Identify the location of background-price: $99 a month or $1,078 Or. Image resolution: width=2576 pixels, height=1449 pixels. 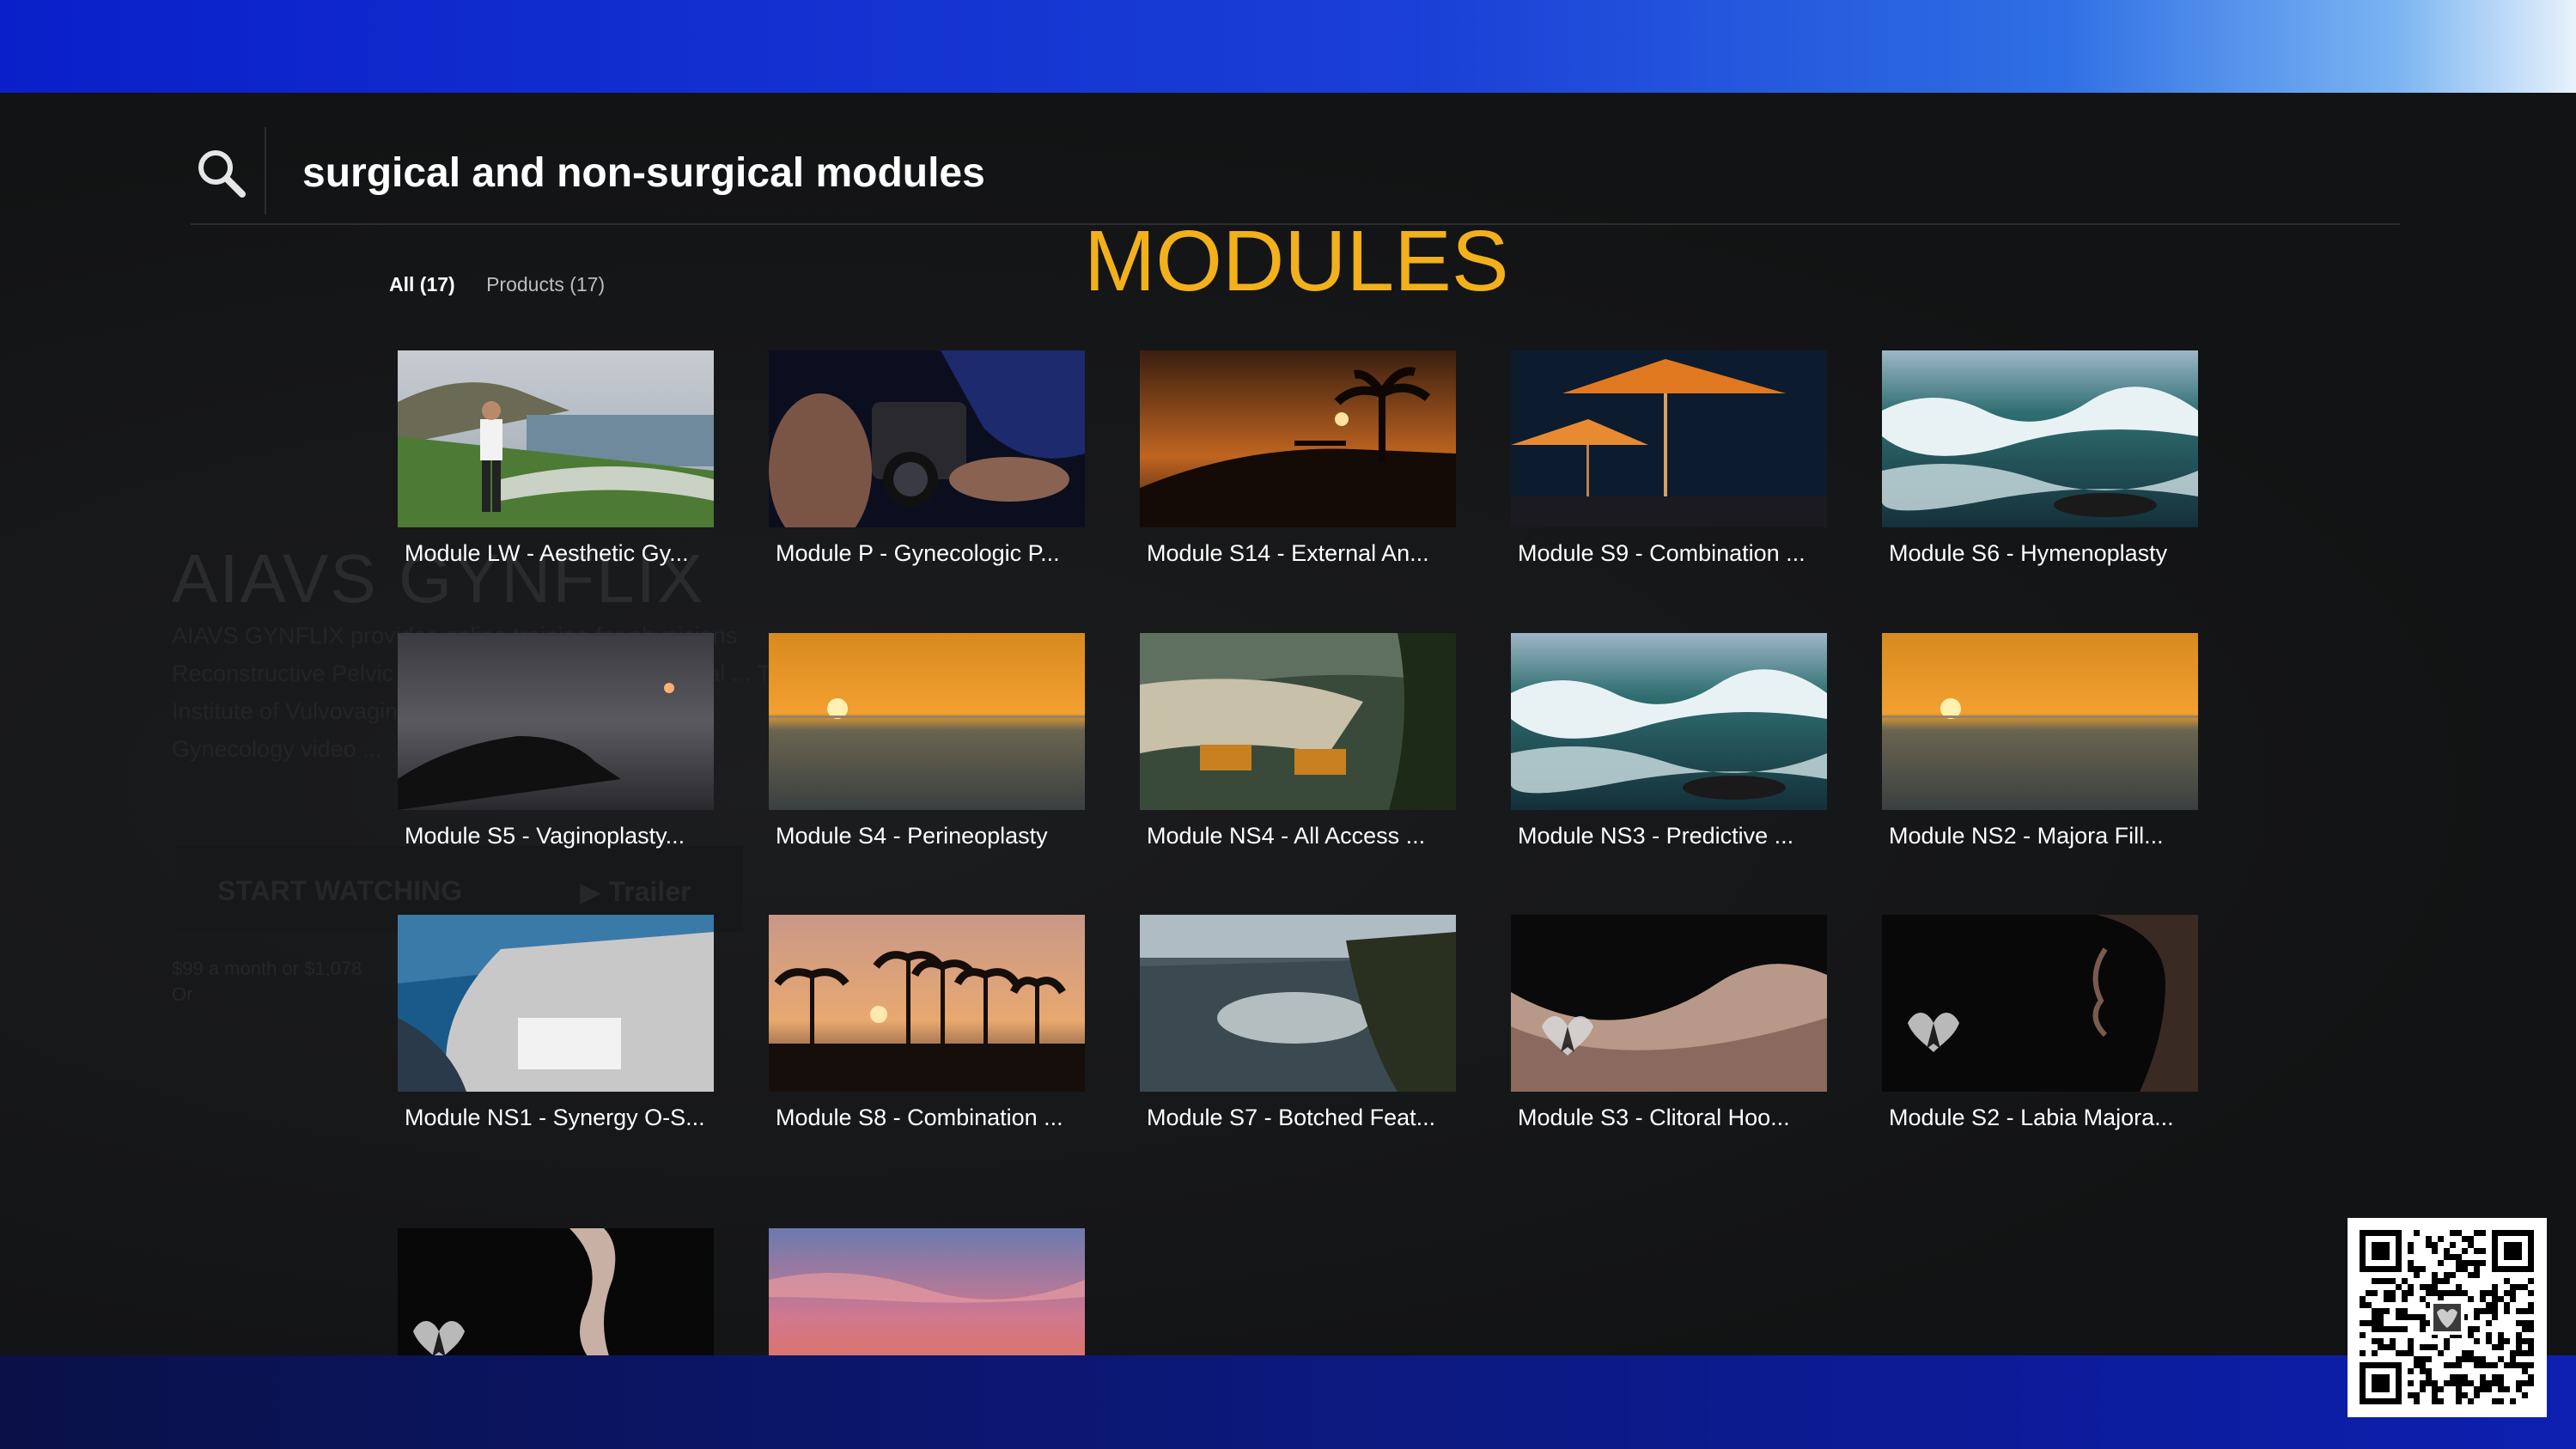
(267, 982).